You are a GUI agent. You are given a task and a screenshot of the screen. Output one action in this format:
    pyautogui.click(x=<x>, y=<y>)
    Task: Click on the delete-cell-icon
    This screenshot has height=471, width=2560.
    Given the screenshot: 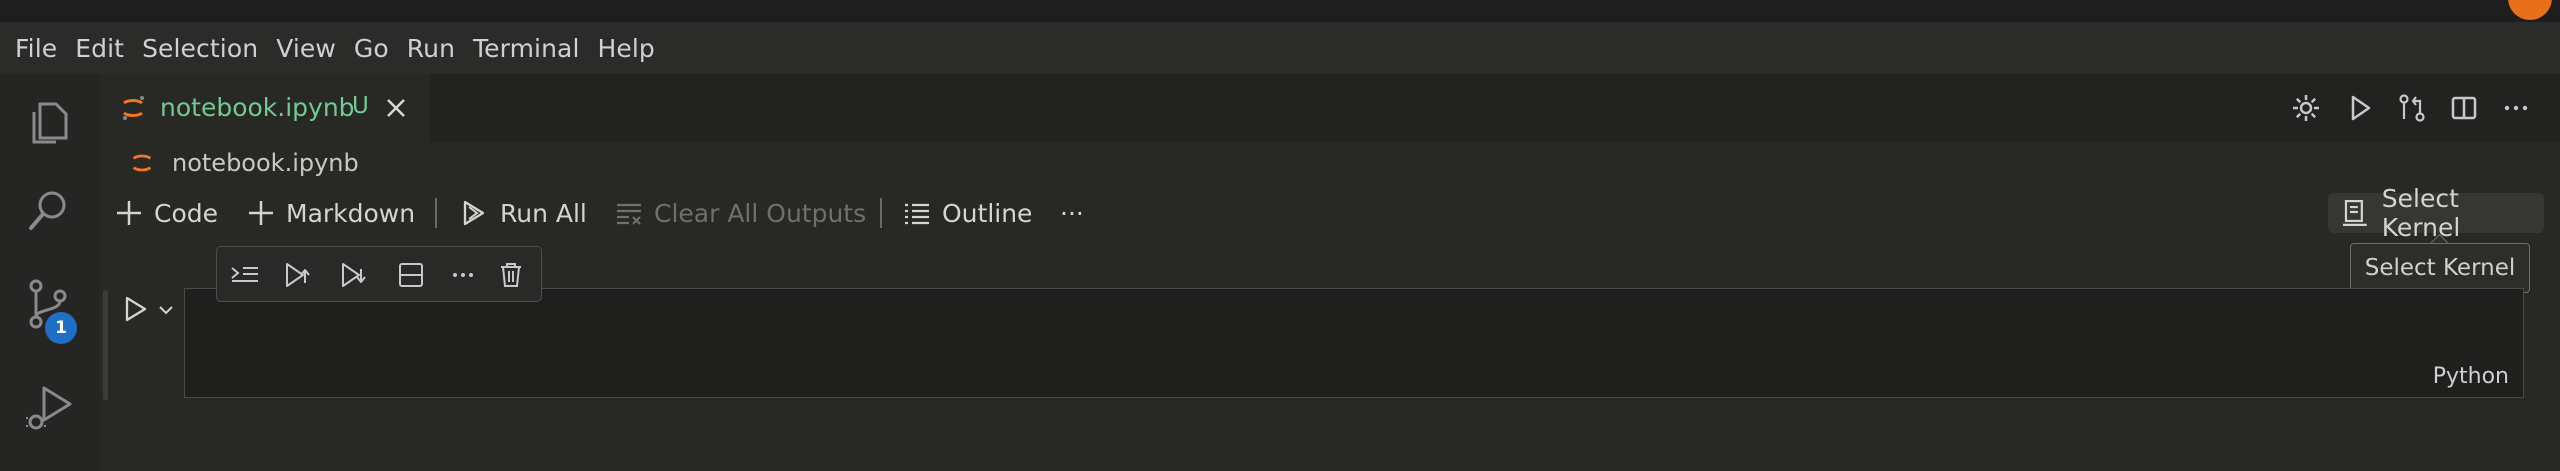 What is the action you would take?
    pyautogui.click(x=511, y=275)
    